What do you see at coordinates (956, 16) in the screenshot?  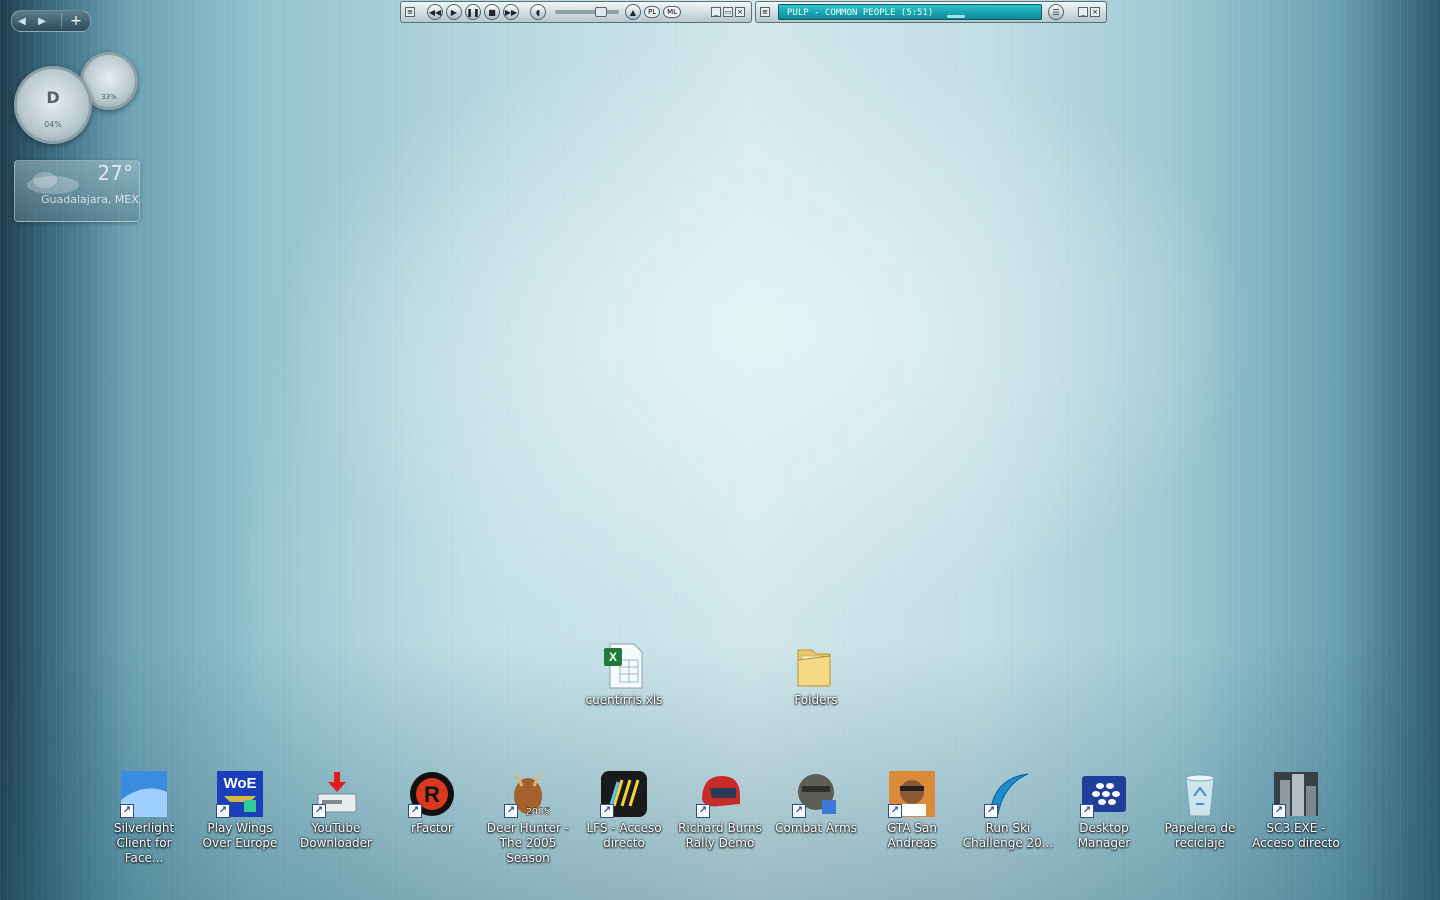 I see `seek-bar` at bounding box center [956, 16].